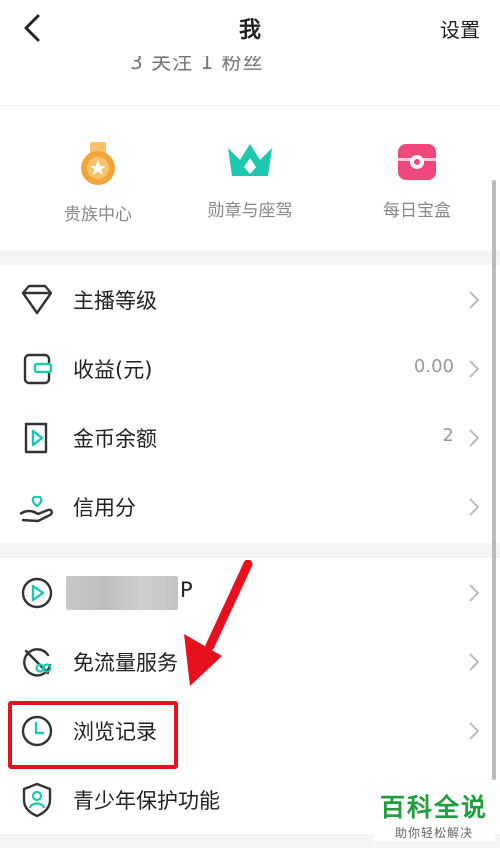  What do you see at coordinates (93, 735) in the screenshot?
I see `highlight-box` at bounding box center [93, 735].